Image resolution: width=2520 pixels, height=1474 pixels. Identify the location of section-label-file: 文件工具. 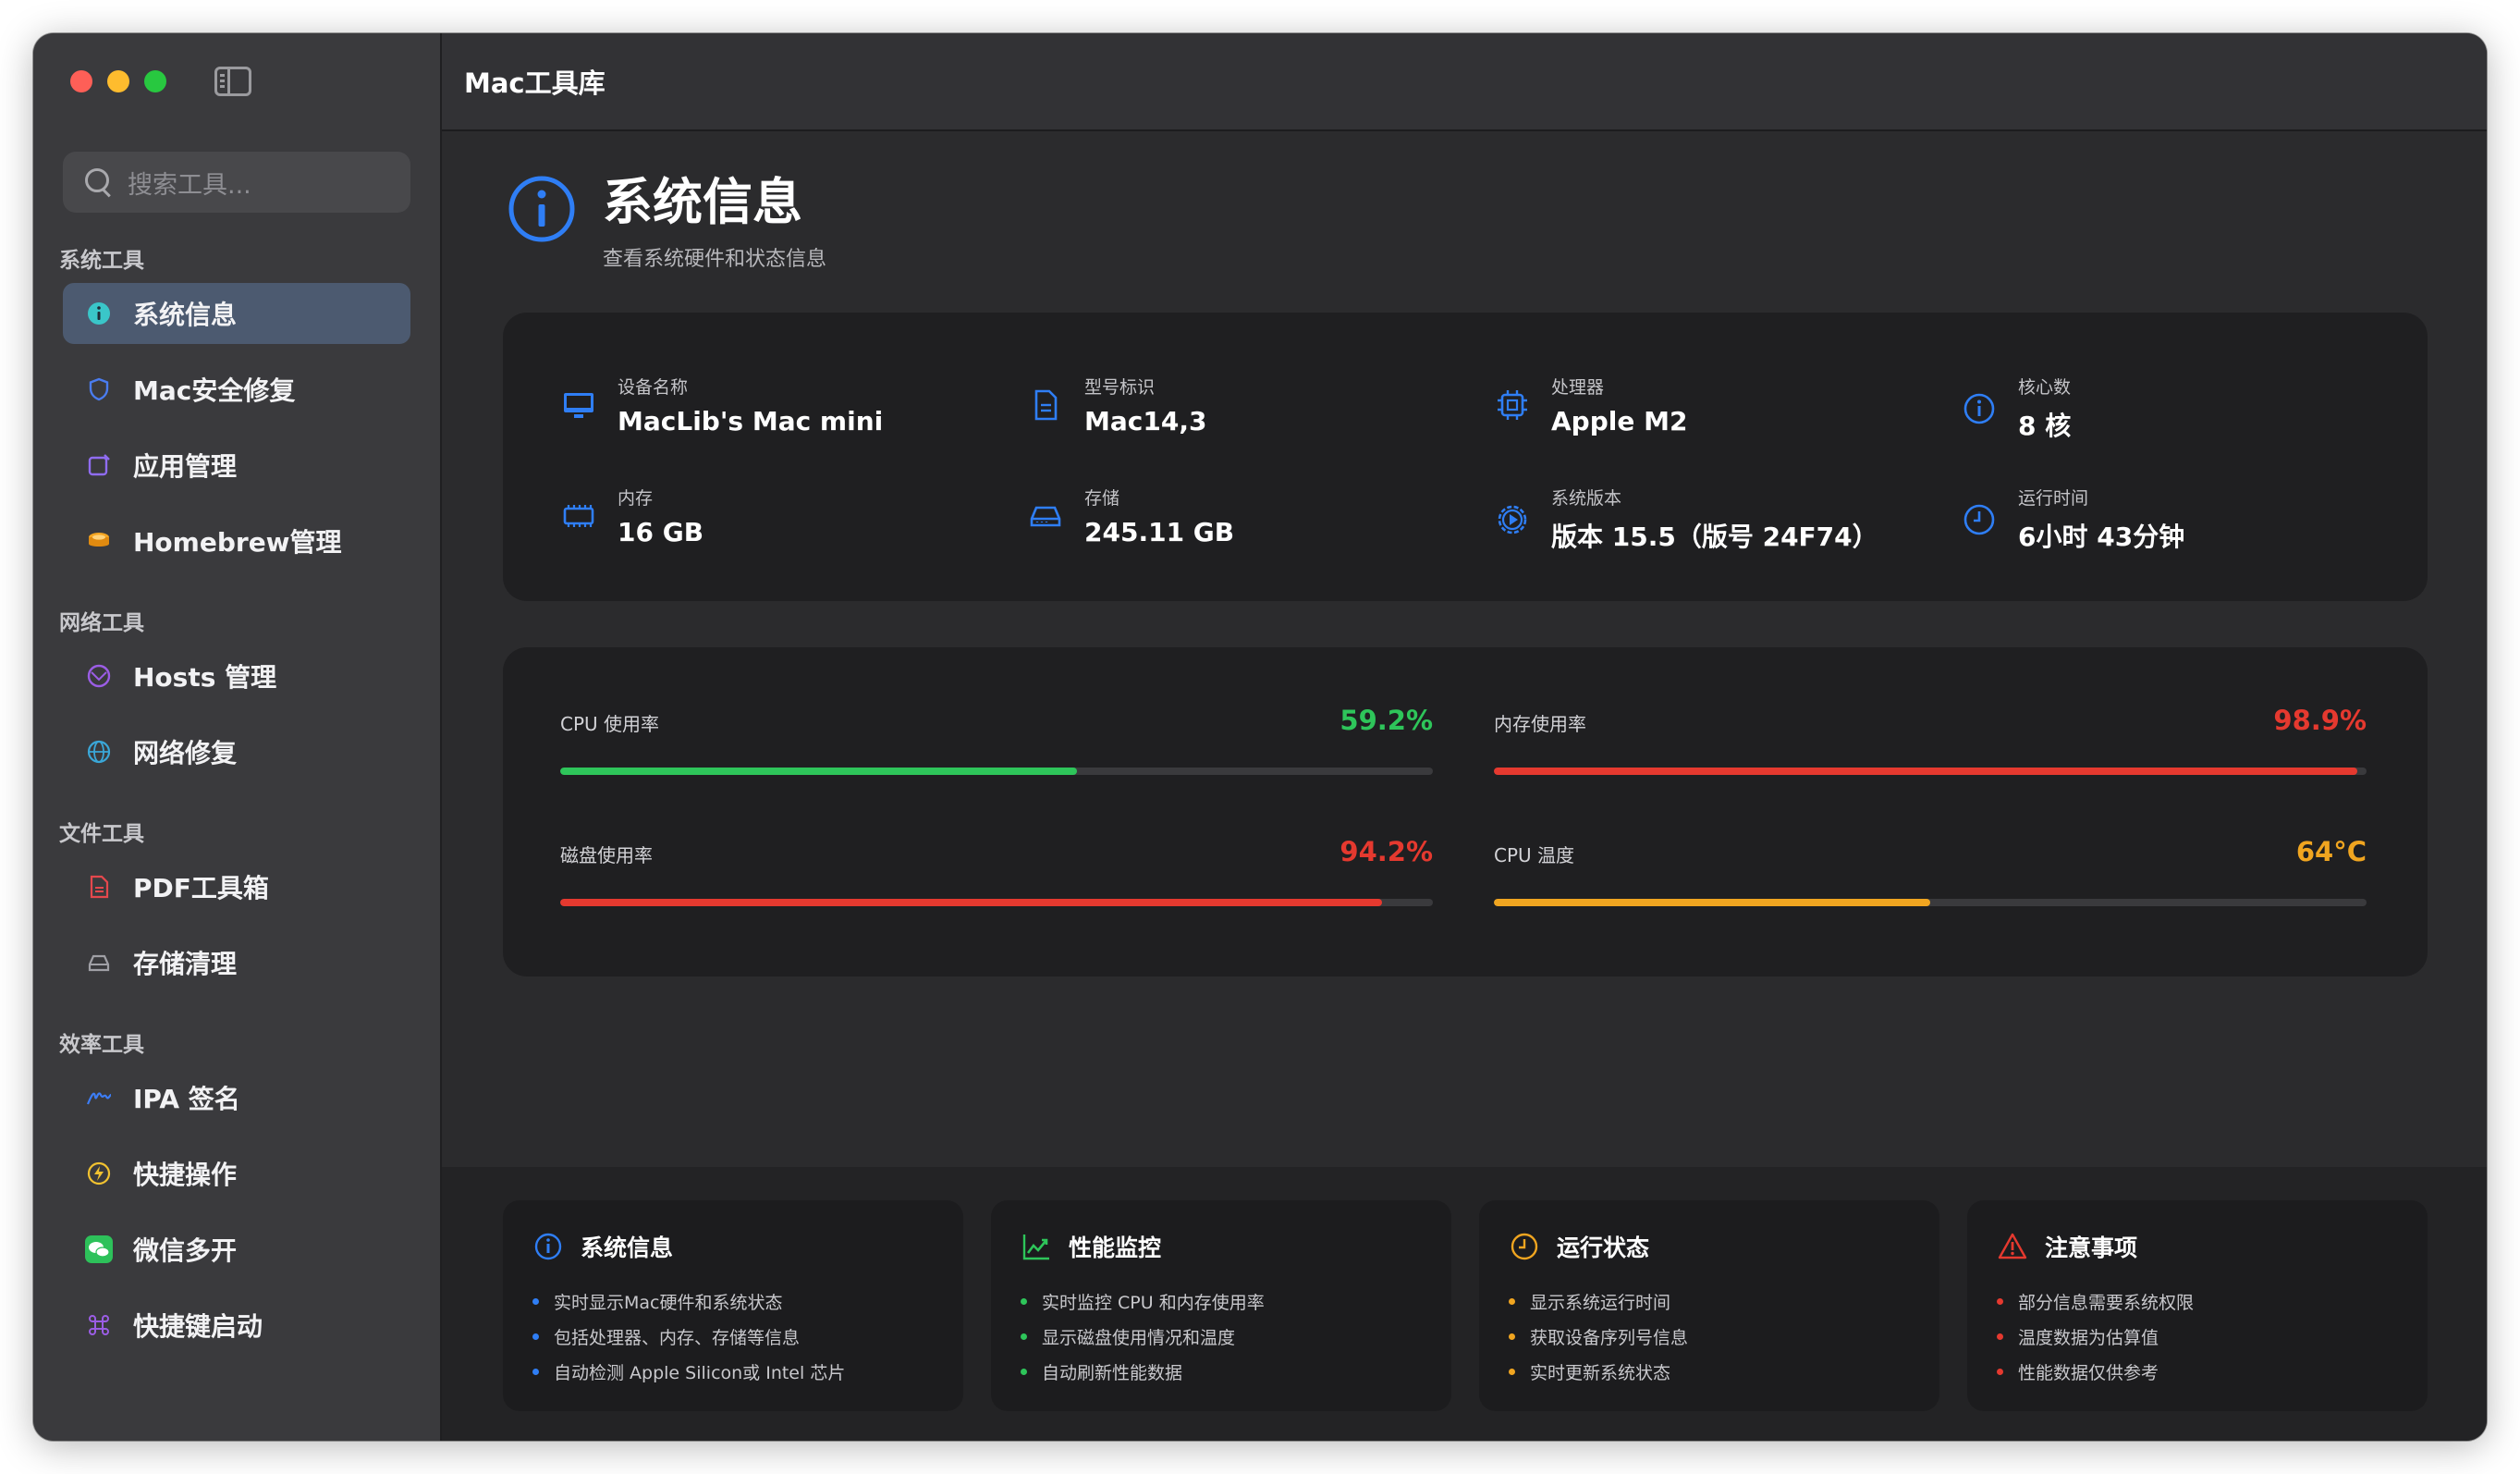
(101, 834).